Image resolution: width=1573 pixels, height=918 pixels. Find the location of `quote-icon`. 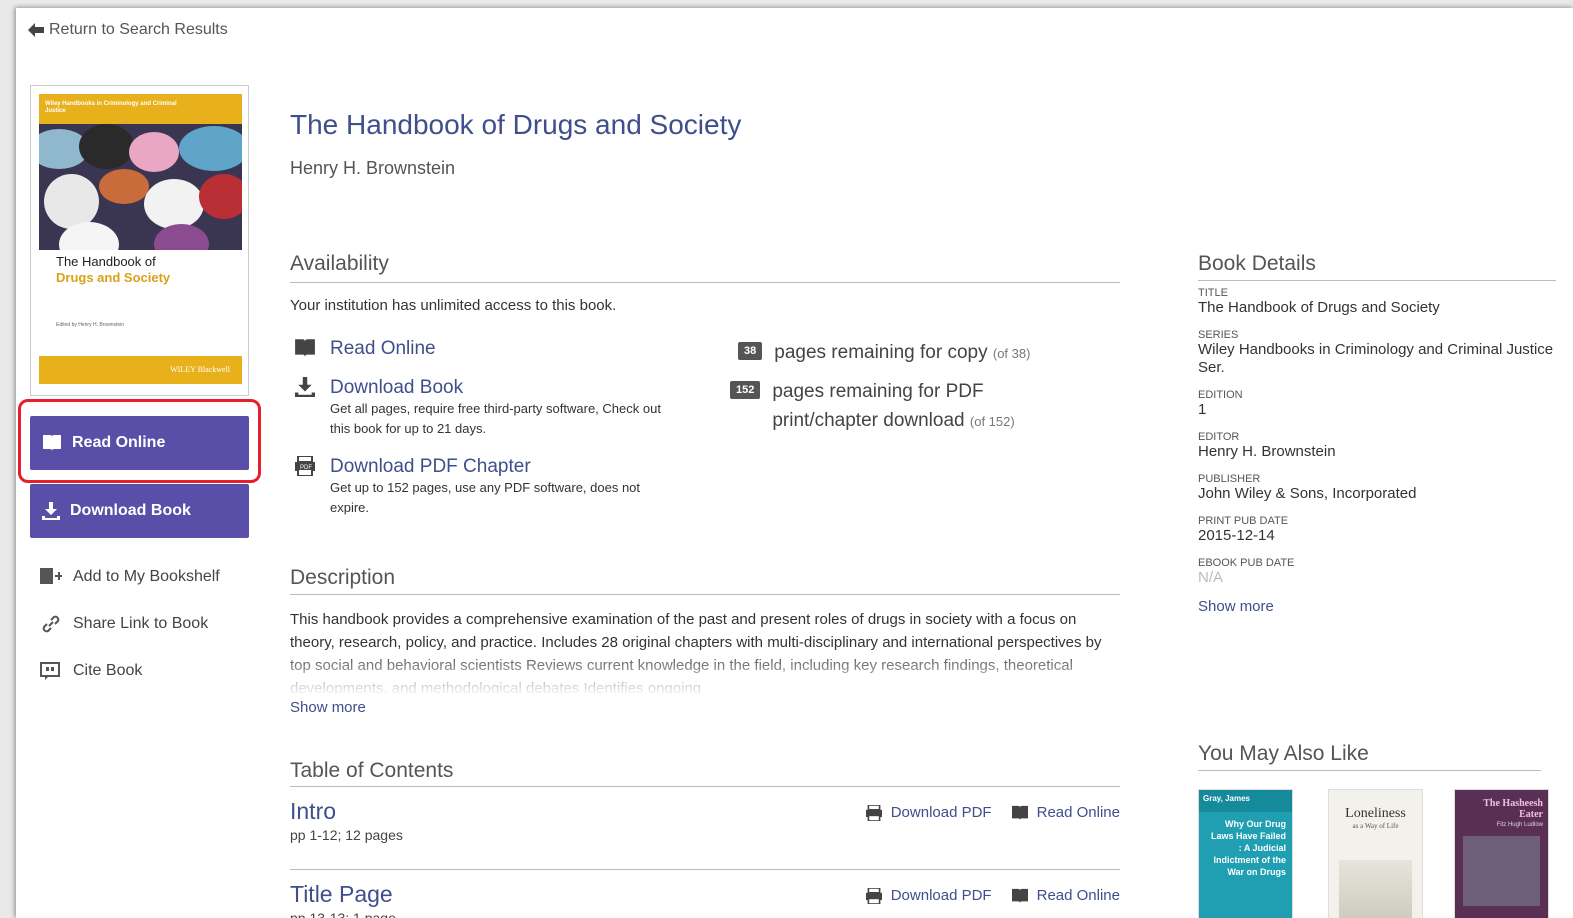

quote-icon is located at coordinates (50, 670).